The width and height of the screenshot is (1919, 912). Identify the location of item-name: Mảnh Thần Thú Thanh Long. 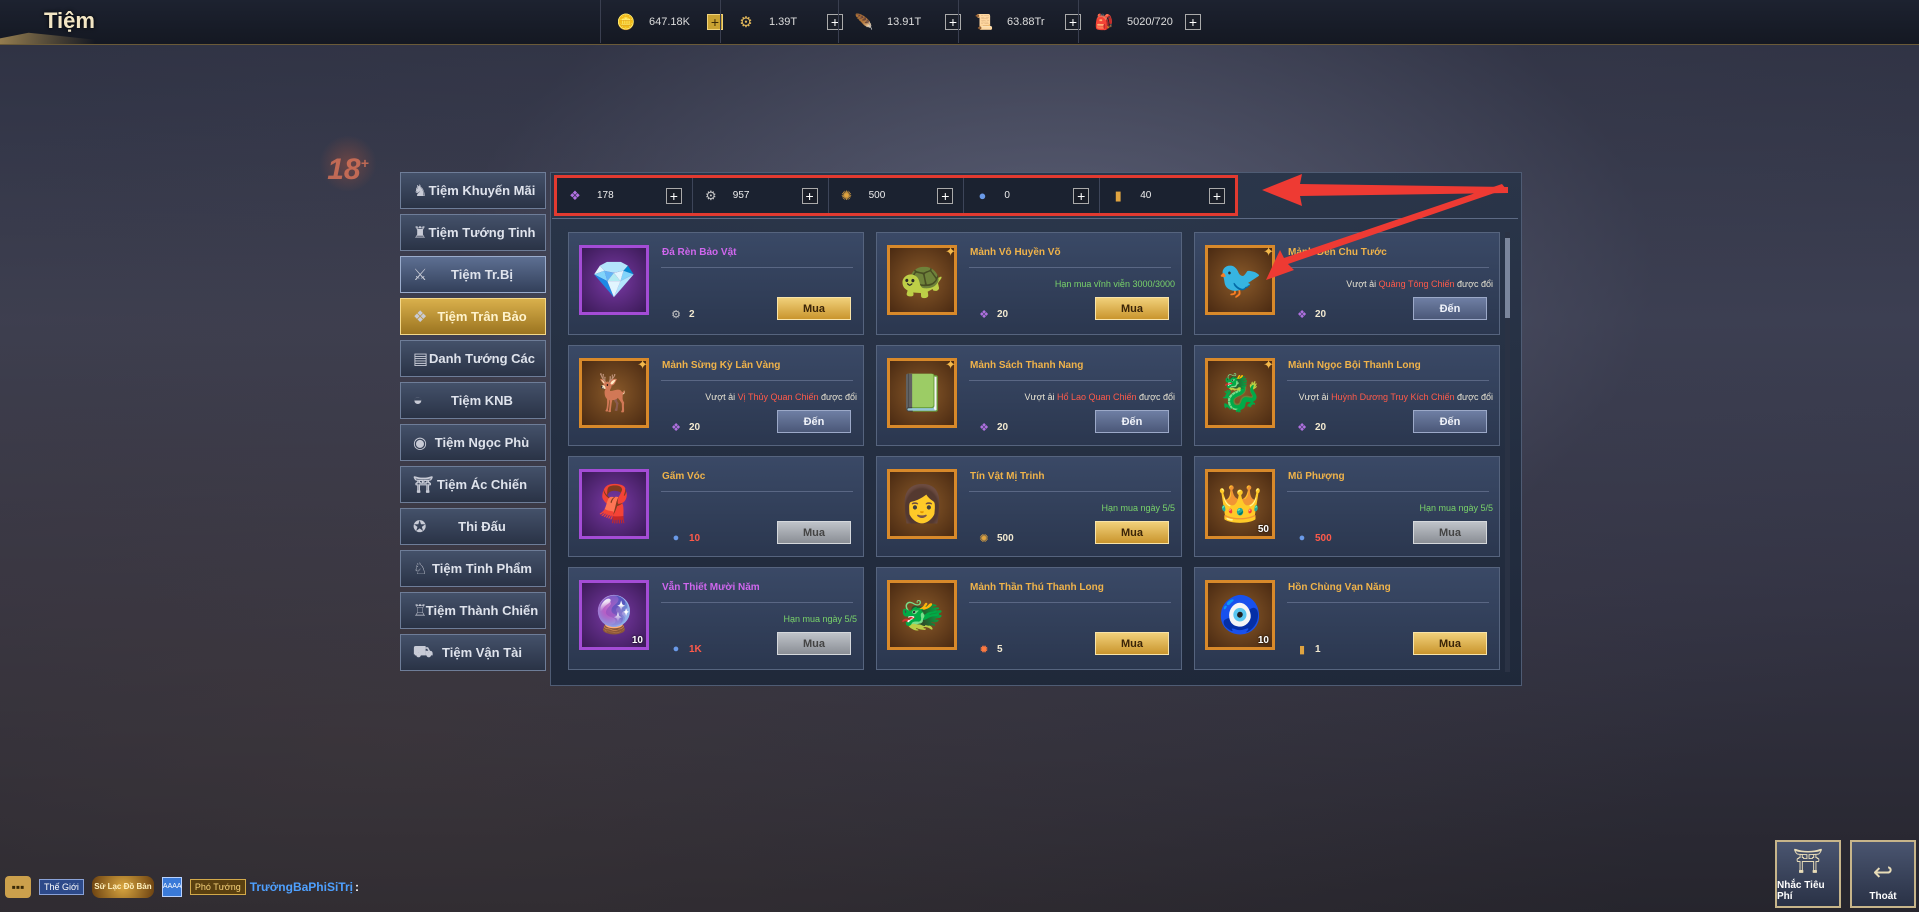
(1037, 587).